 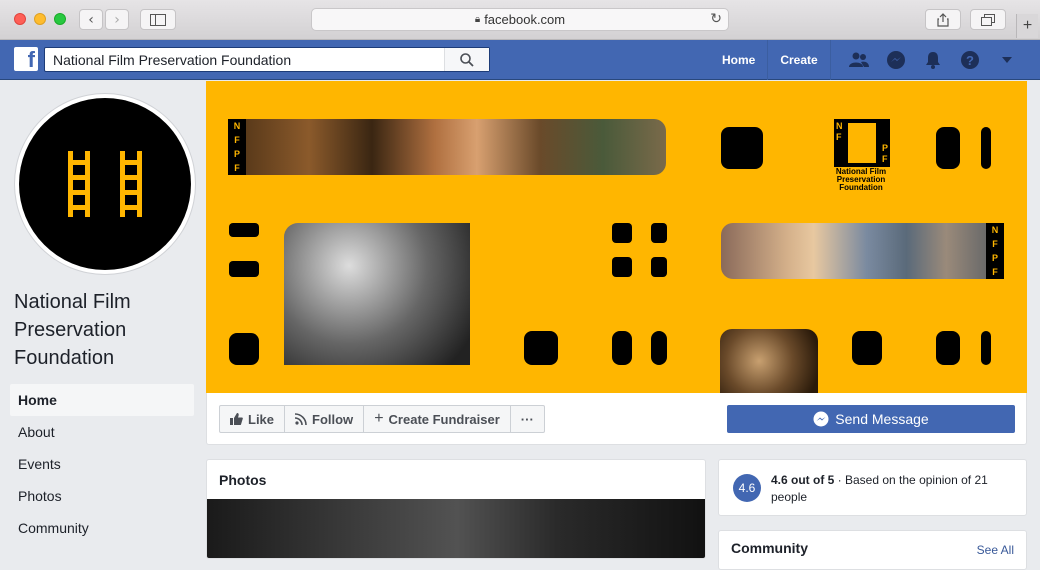 I want to click on follow-button: Follow, so click(x=325, y=419).